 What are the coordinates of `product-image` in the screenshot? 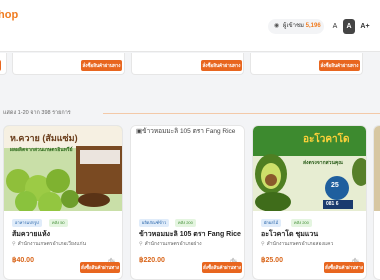 It's located at (377, 168).